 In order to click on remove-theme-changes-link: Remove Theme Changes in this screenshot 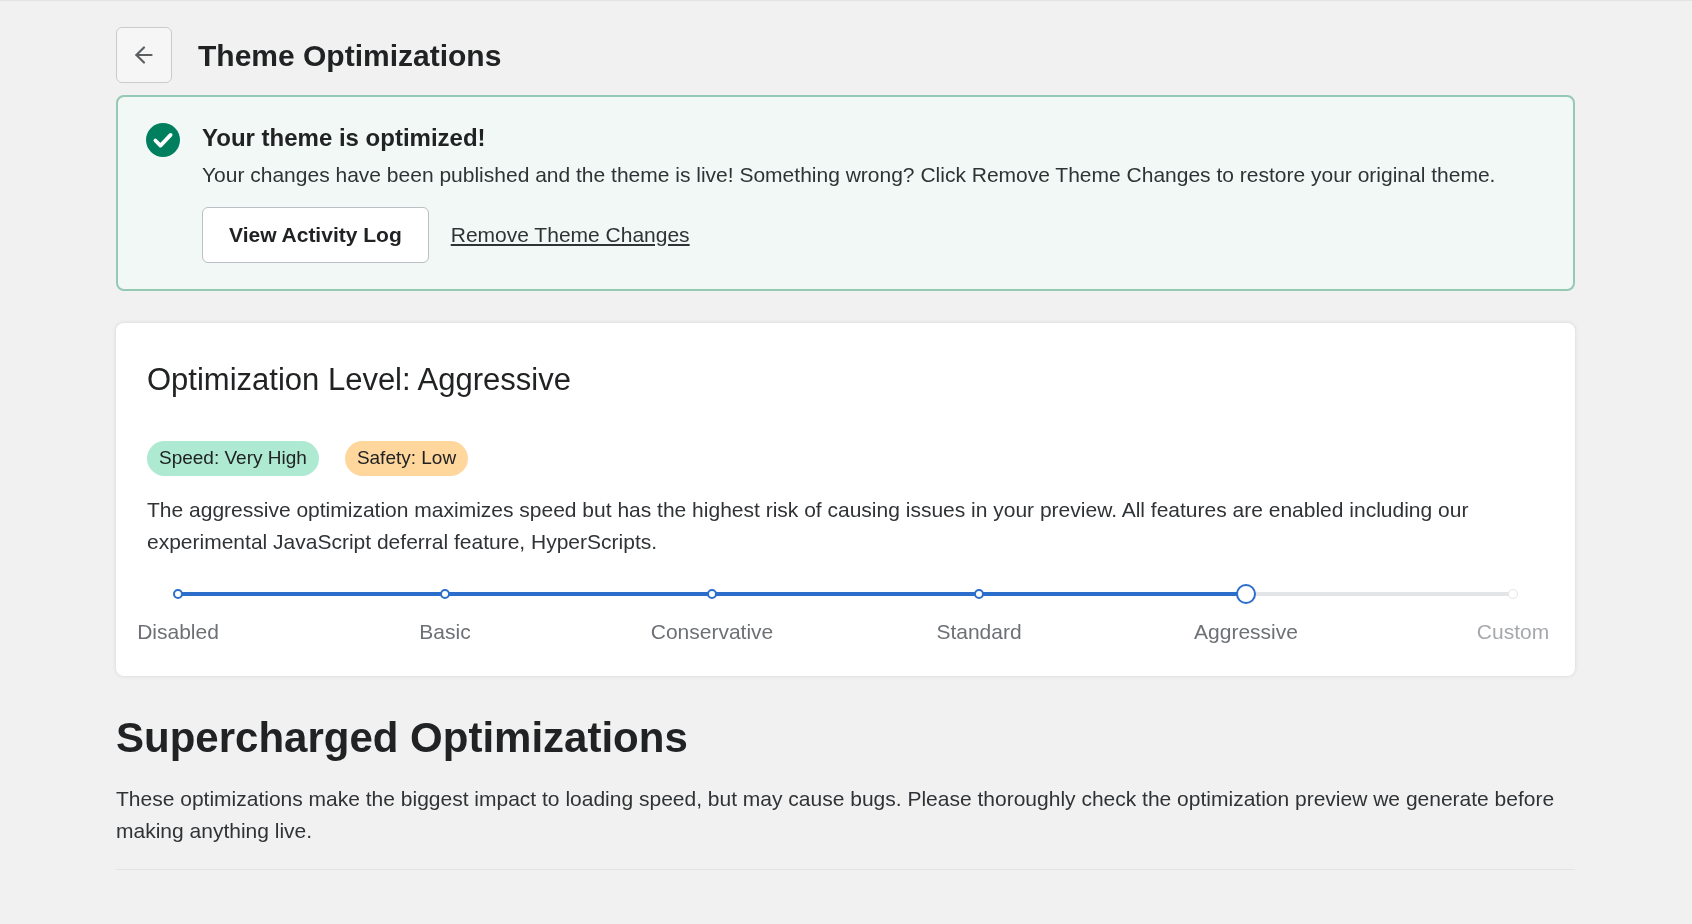, I will do `click(570, 234)`.